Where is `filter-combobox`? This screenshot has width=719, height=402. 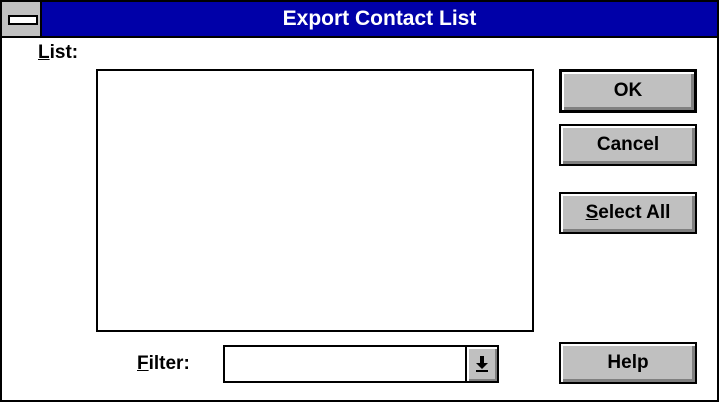 filter-combobox is located at coordinates (361, 364).